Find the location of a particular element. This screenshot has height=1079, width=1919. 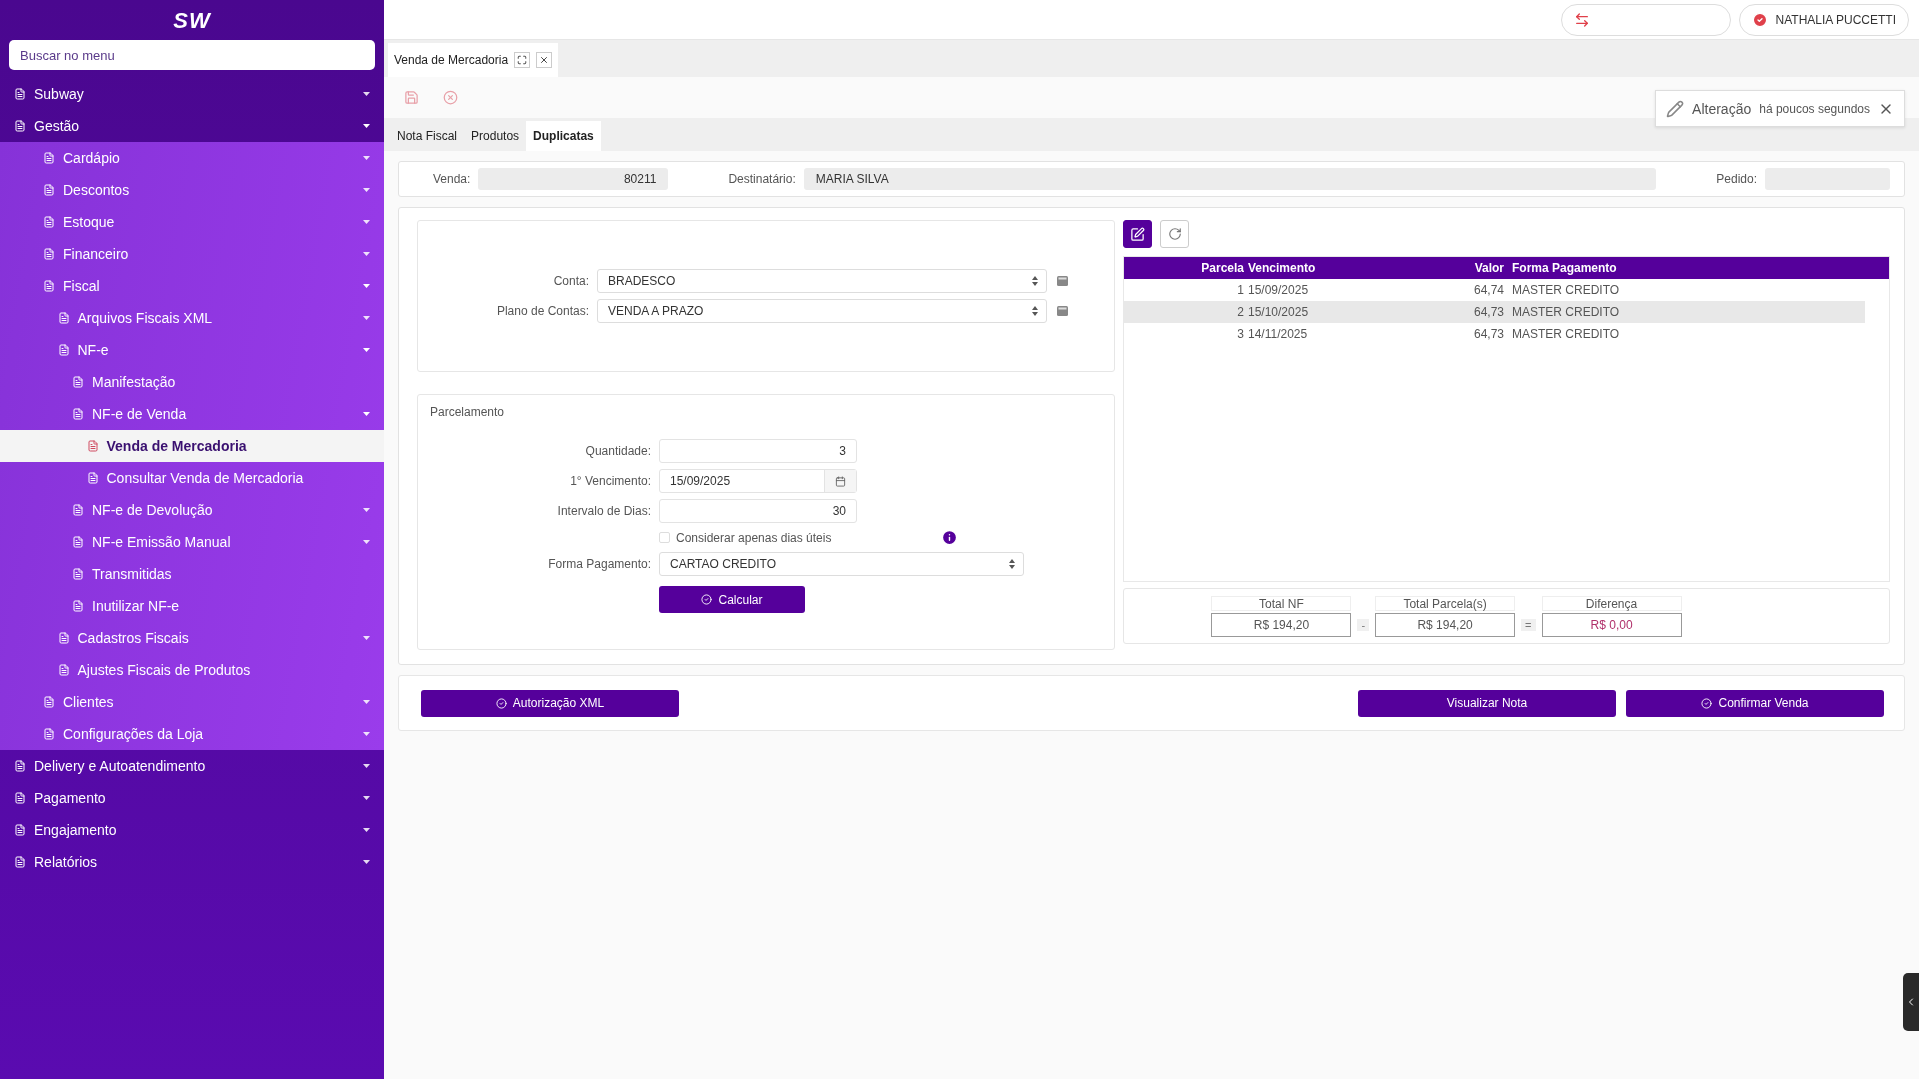

edit-button is located at coordinates (1137, 234).